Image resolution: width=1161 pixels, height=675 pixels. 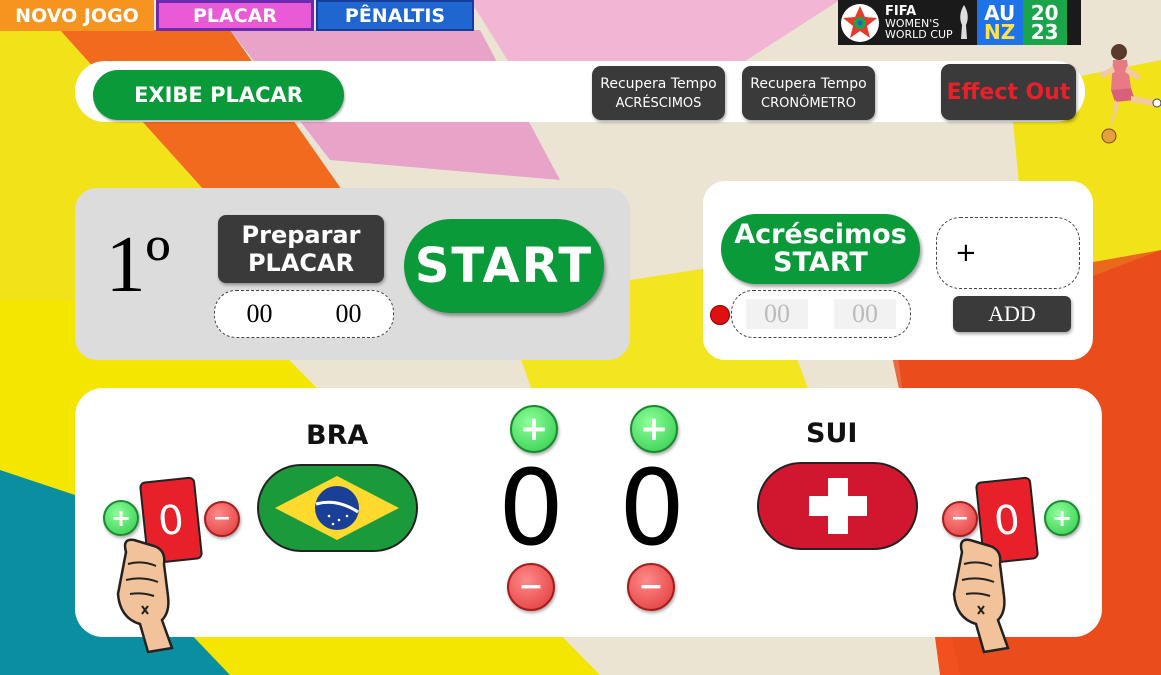 I want to click on away-red-card-minus-button: −, so click(x=960, y=519).